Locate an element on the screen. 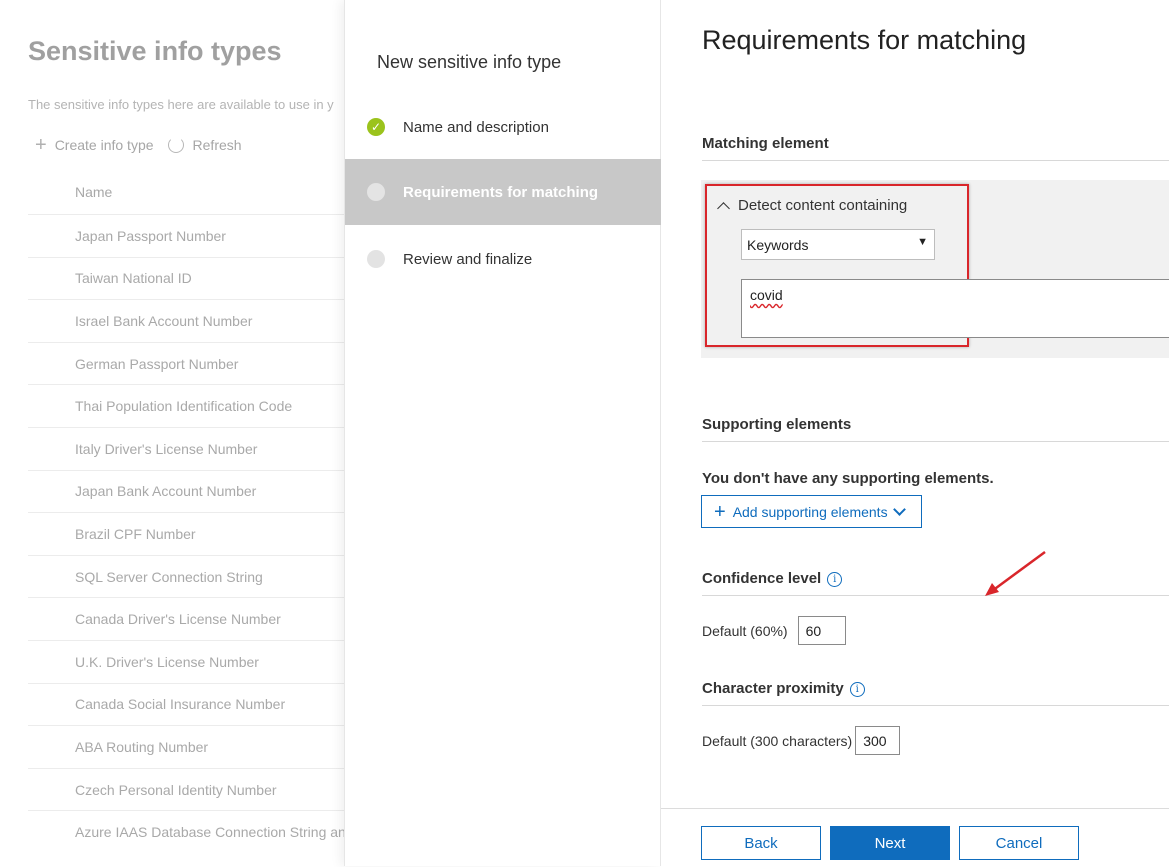  list-item: Thai Population Identification Code is located at coordinates (186, 405).